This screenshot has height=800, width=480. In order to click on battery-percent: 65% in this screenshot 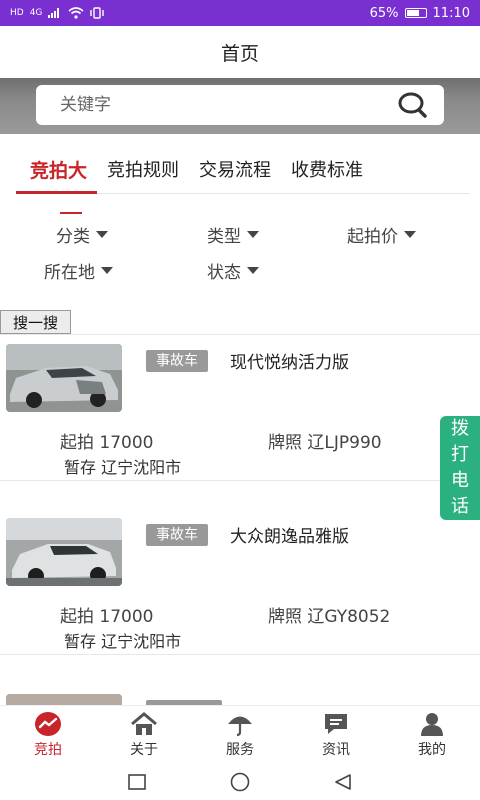, I will do `click(384, 13)`.